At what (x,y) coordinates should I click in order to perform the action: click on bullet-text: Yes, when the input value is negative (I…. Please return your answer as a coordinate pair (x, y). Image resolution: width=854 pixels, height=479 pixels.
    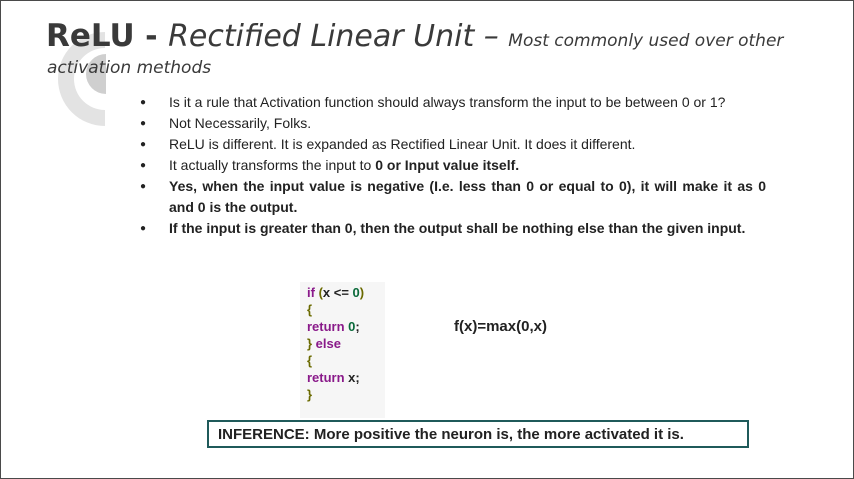
    Looking at the image, I should click on (467, 196).